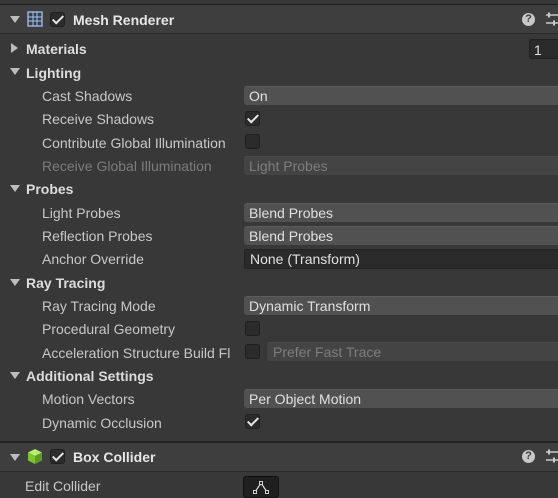  Describe the element at coordinates (57, 19) in the screenshot. I see `mesh-renderer-enabled-checkbox` at that location.